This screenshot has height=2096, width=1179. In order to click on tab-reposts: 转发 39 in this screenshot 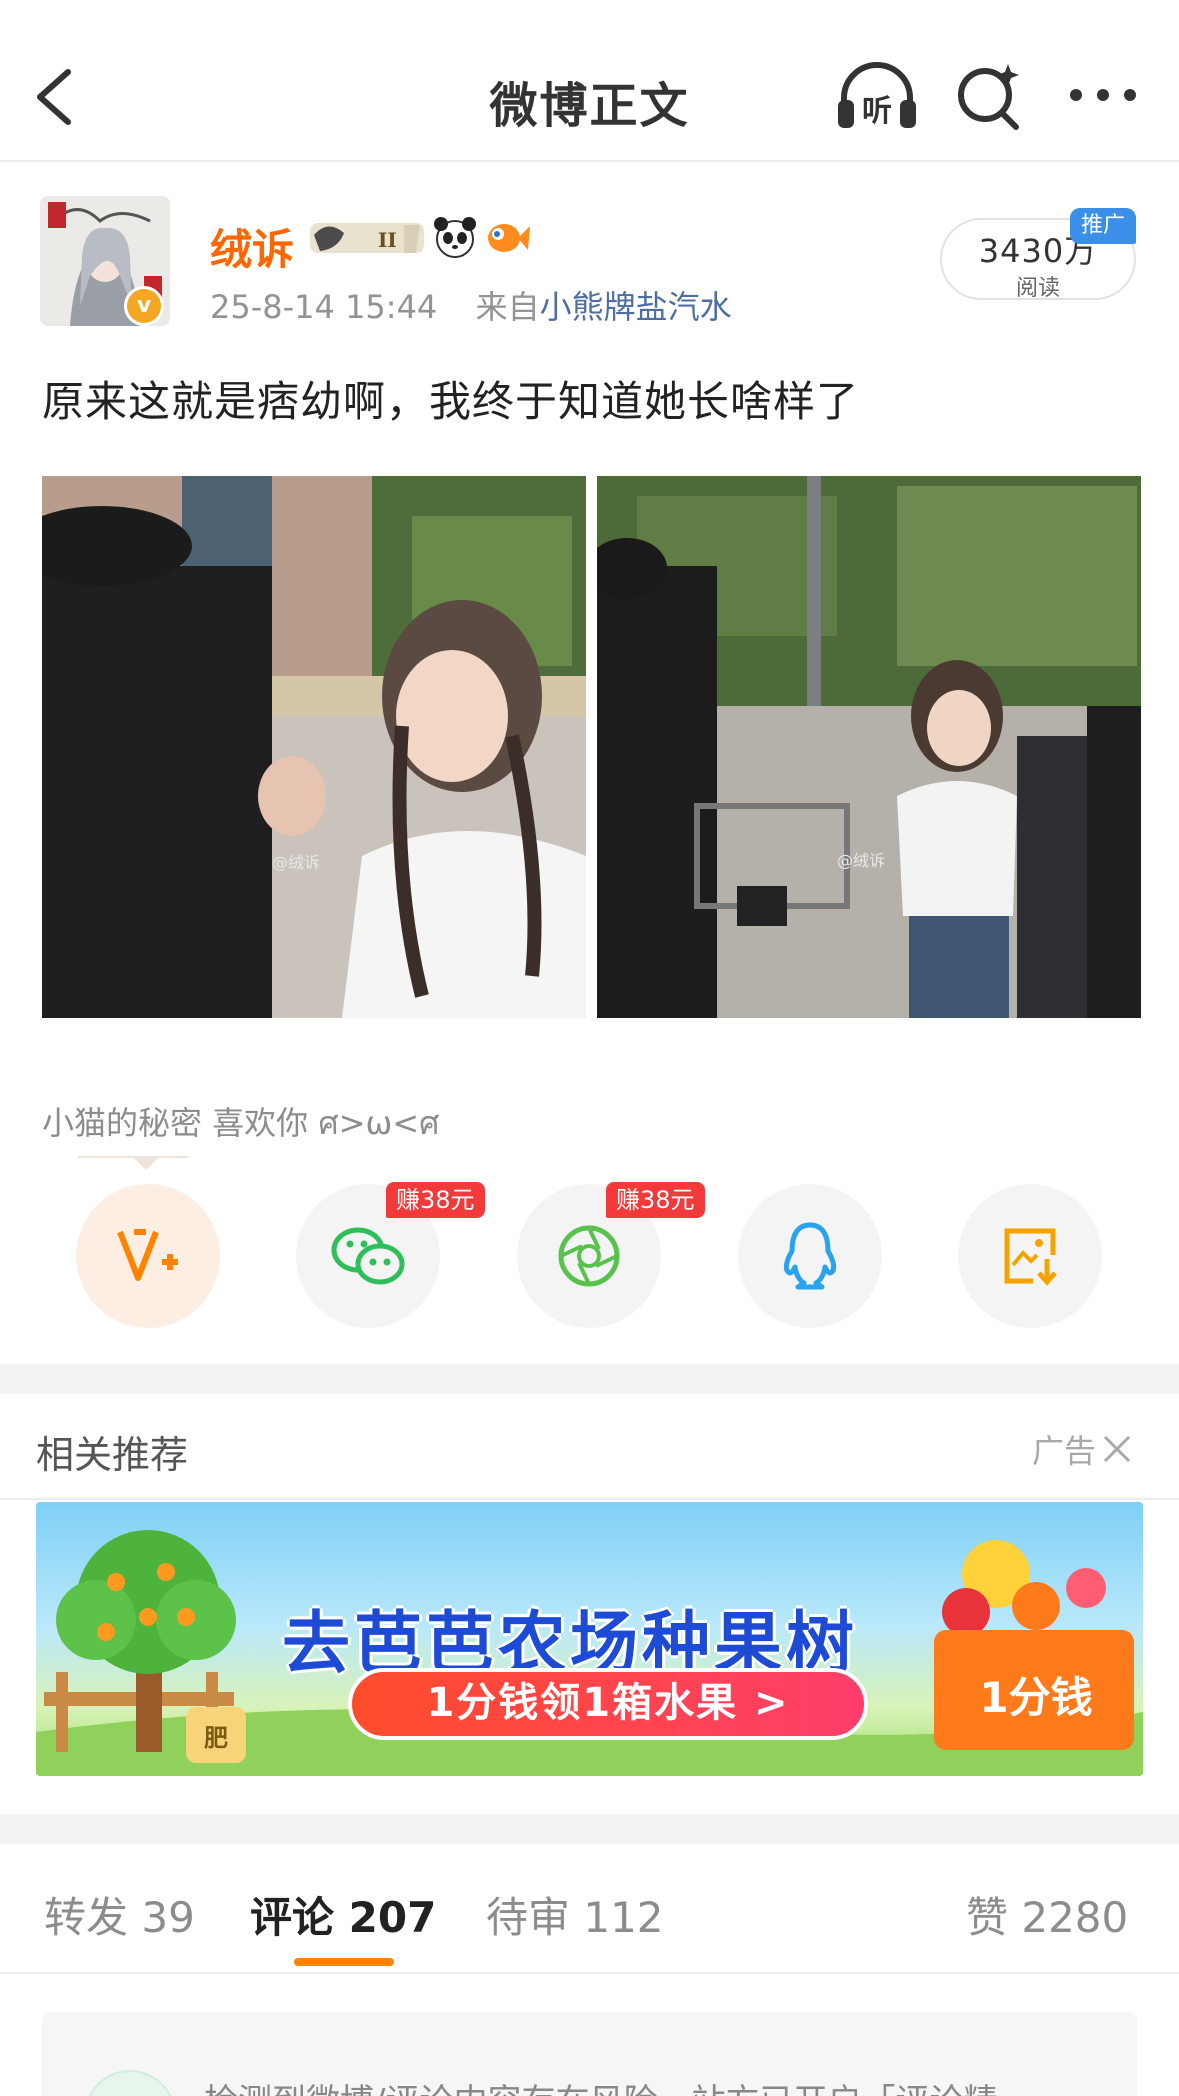, I will do `click(119, 1914)`.